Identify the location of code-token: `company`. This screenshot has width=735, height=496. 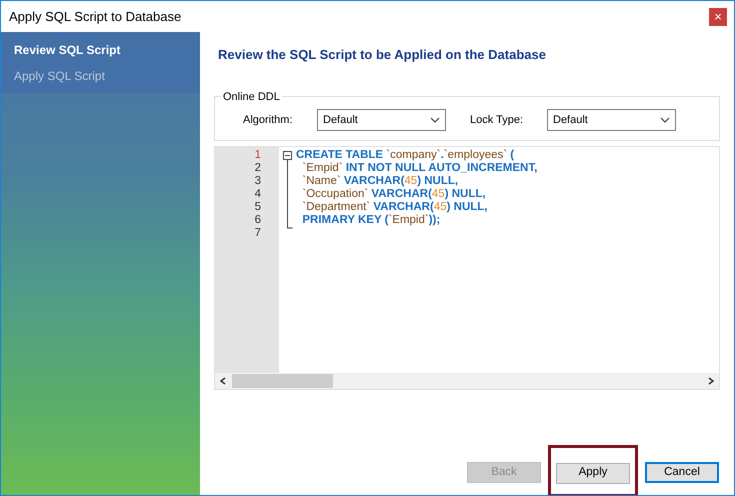
(413, 154).